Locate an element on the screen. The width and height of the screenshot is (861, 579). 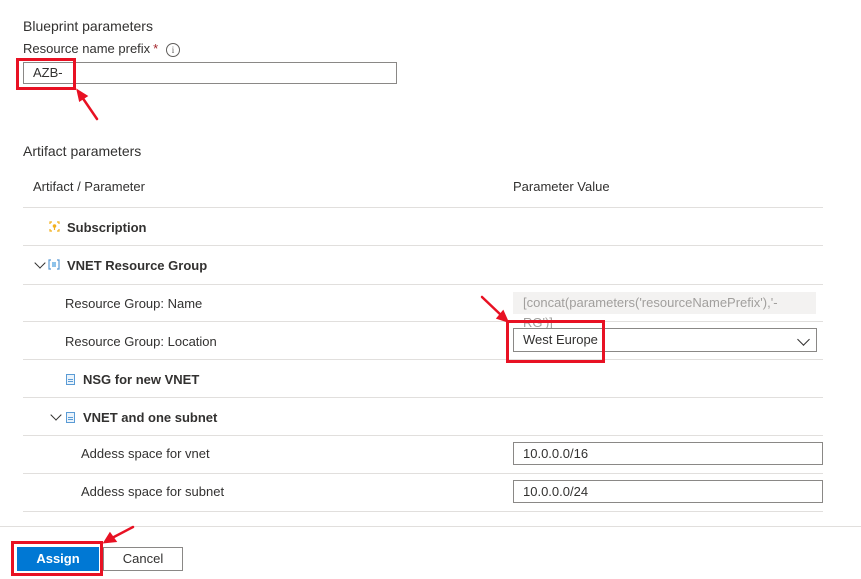
arrow-to-prefix is located at coordinates (89, 108).